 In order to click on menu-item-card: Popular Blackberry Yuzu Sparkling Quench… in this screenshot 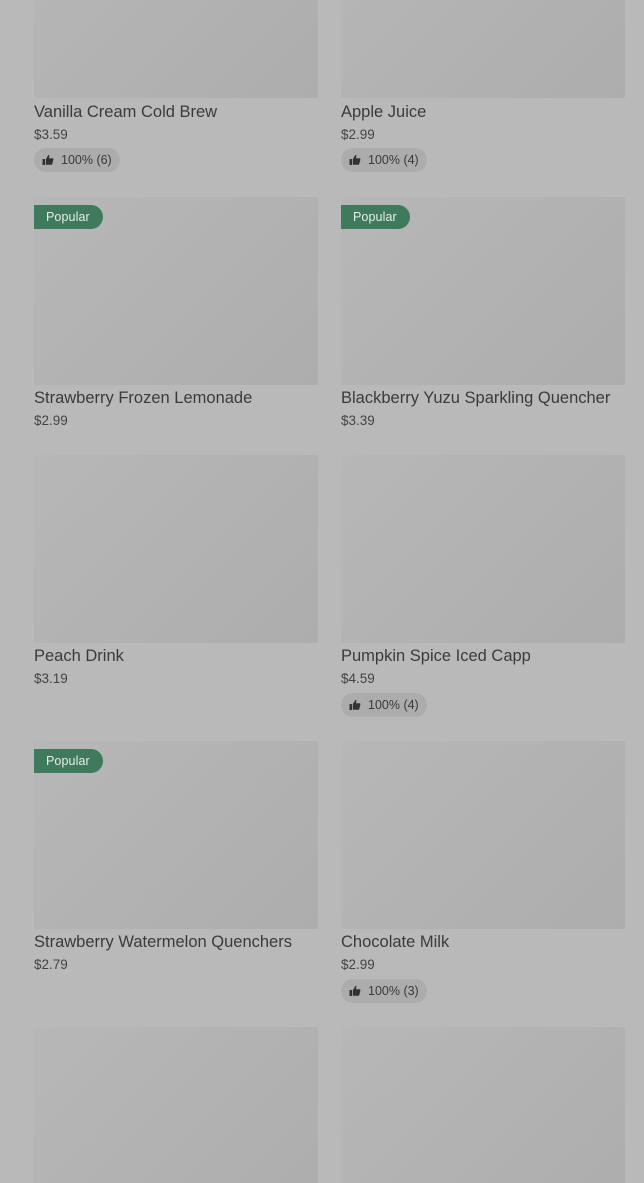, I will do `click(483, 317)`.